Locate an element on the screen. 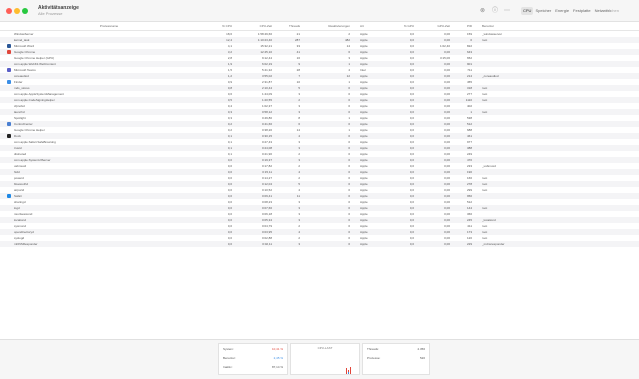 The image size is (639, 379). column-header-pid: PID is located at coordinates (464, 26).